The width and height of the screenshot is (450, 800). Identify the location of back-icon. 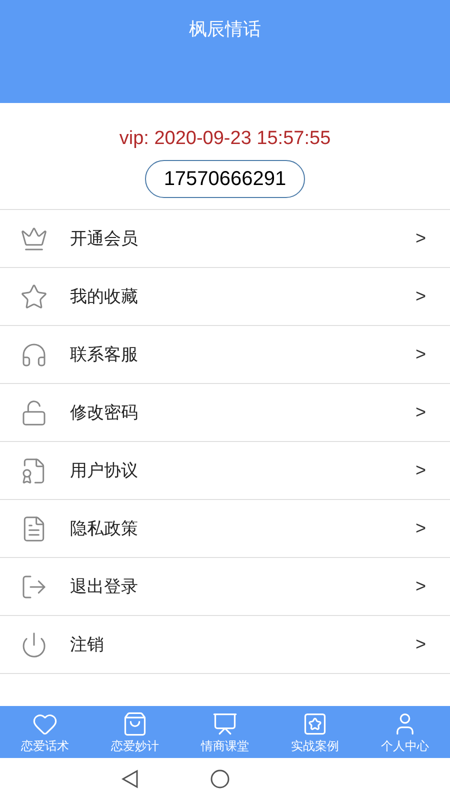
(130, 779).